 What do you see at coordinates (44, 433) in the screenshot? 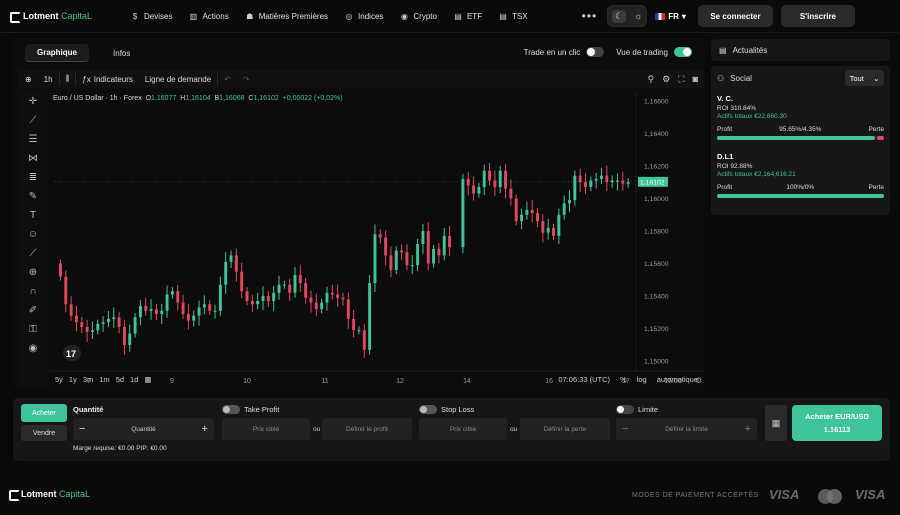
I see `sell-tab: Vendre` at bounding box center [44, 433].